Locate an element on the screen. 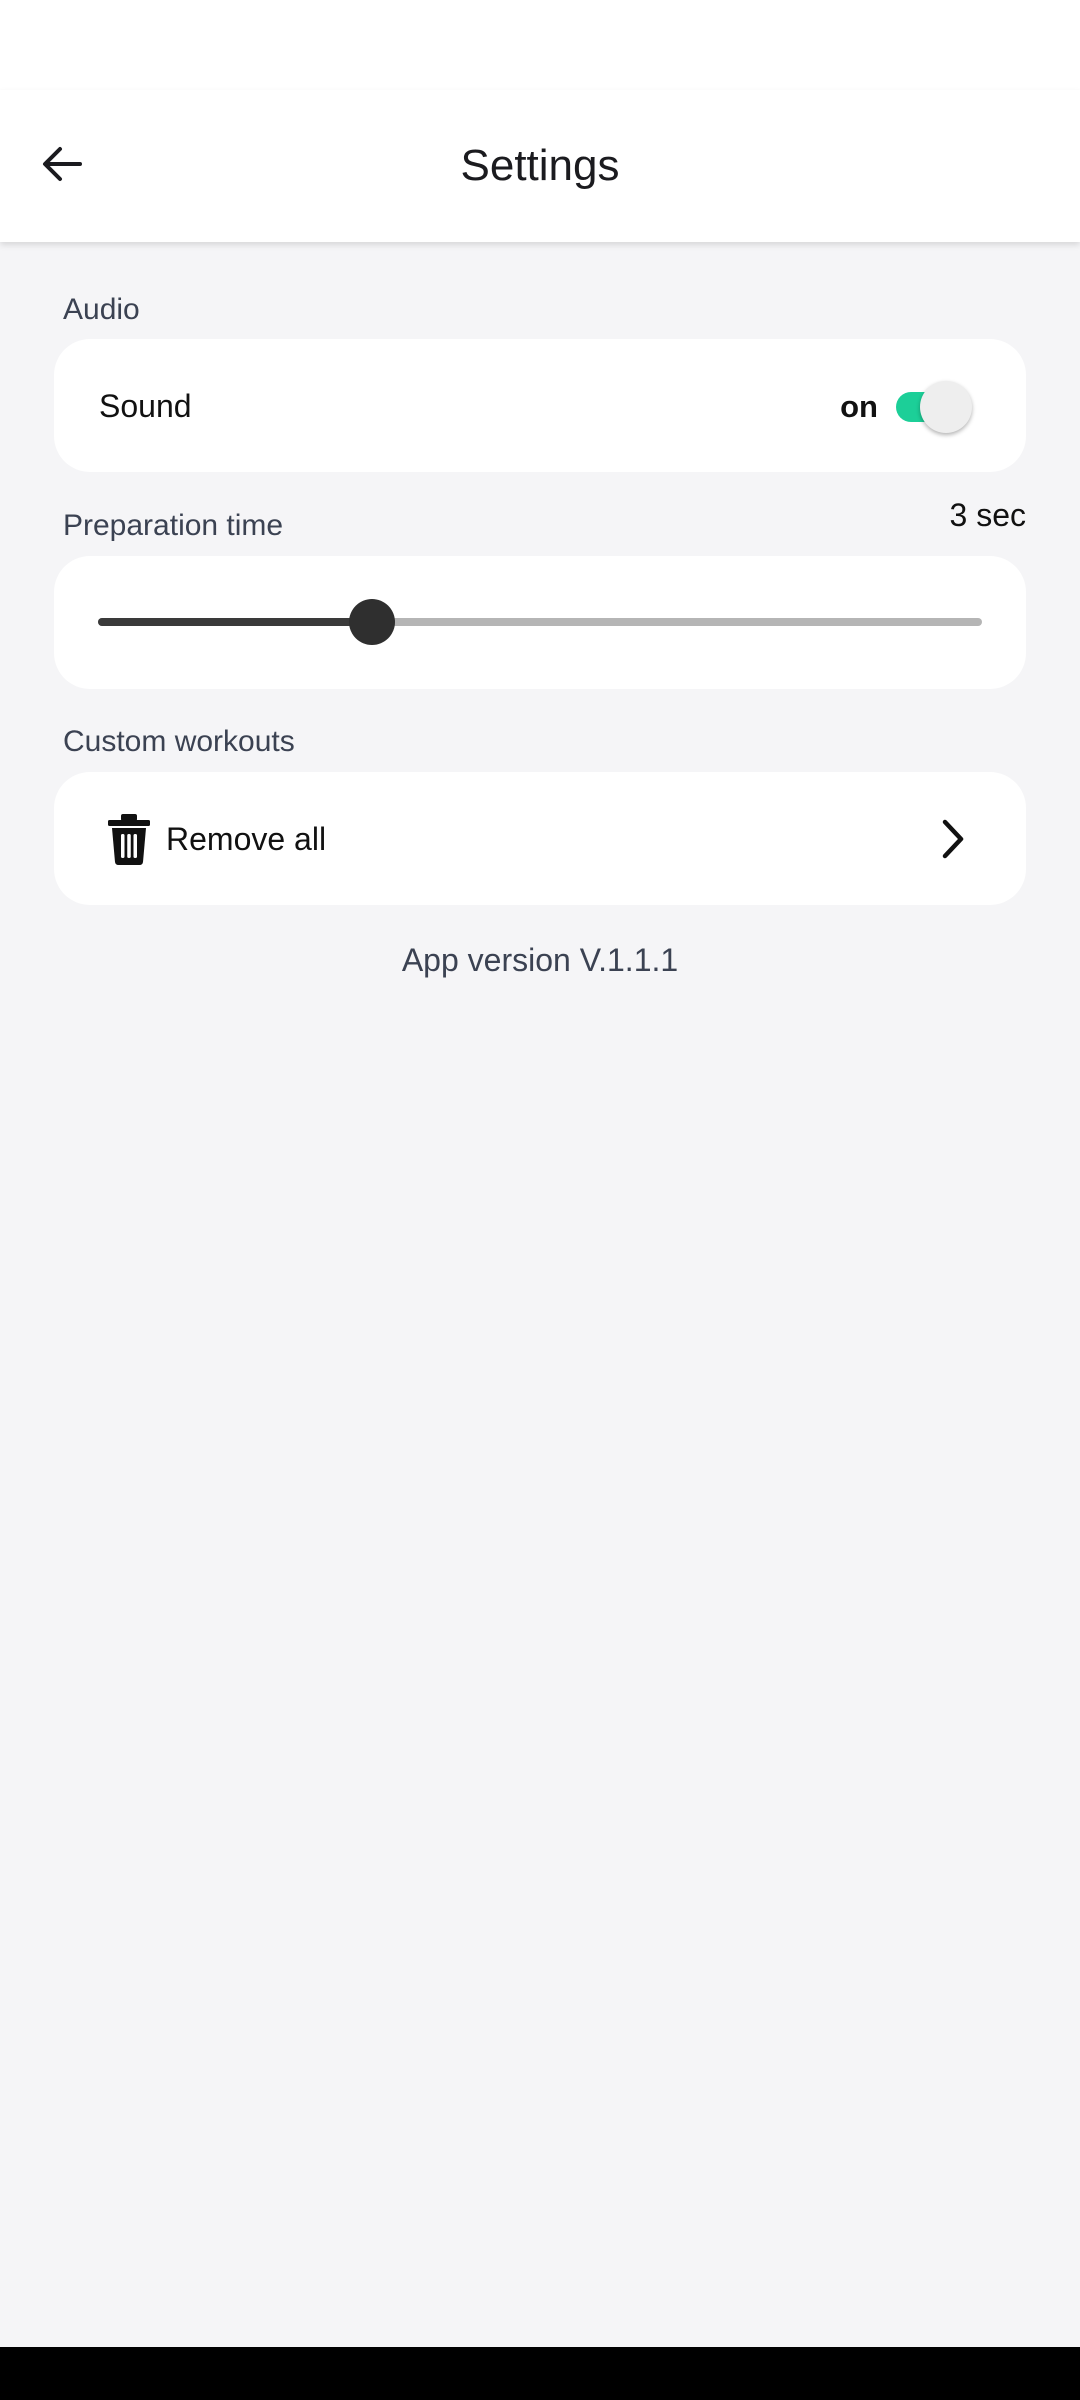  sound-label: Sound is located at coordinates (145, 406).